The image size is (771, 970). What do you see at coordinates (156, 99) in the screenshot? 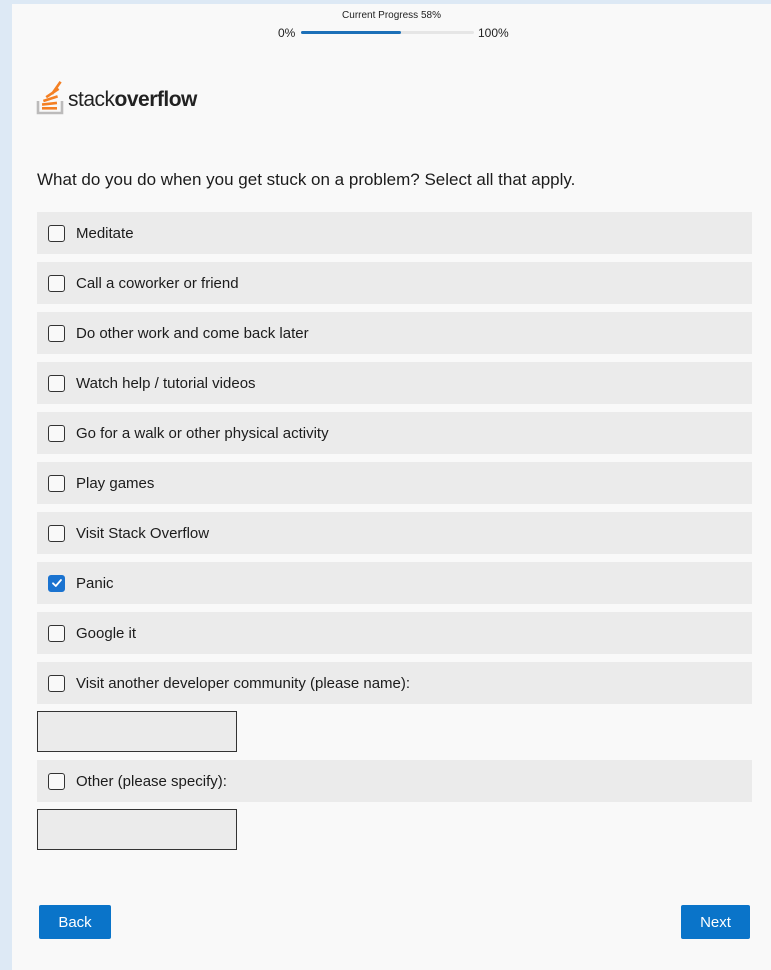
I see `logo-text-bold: overflow` at bounding box center [156, 99].